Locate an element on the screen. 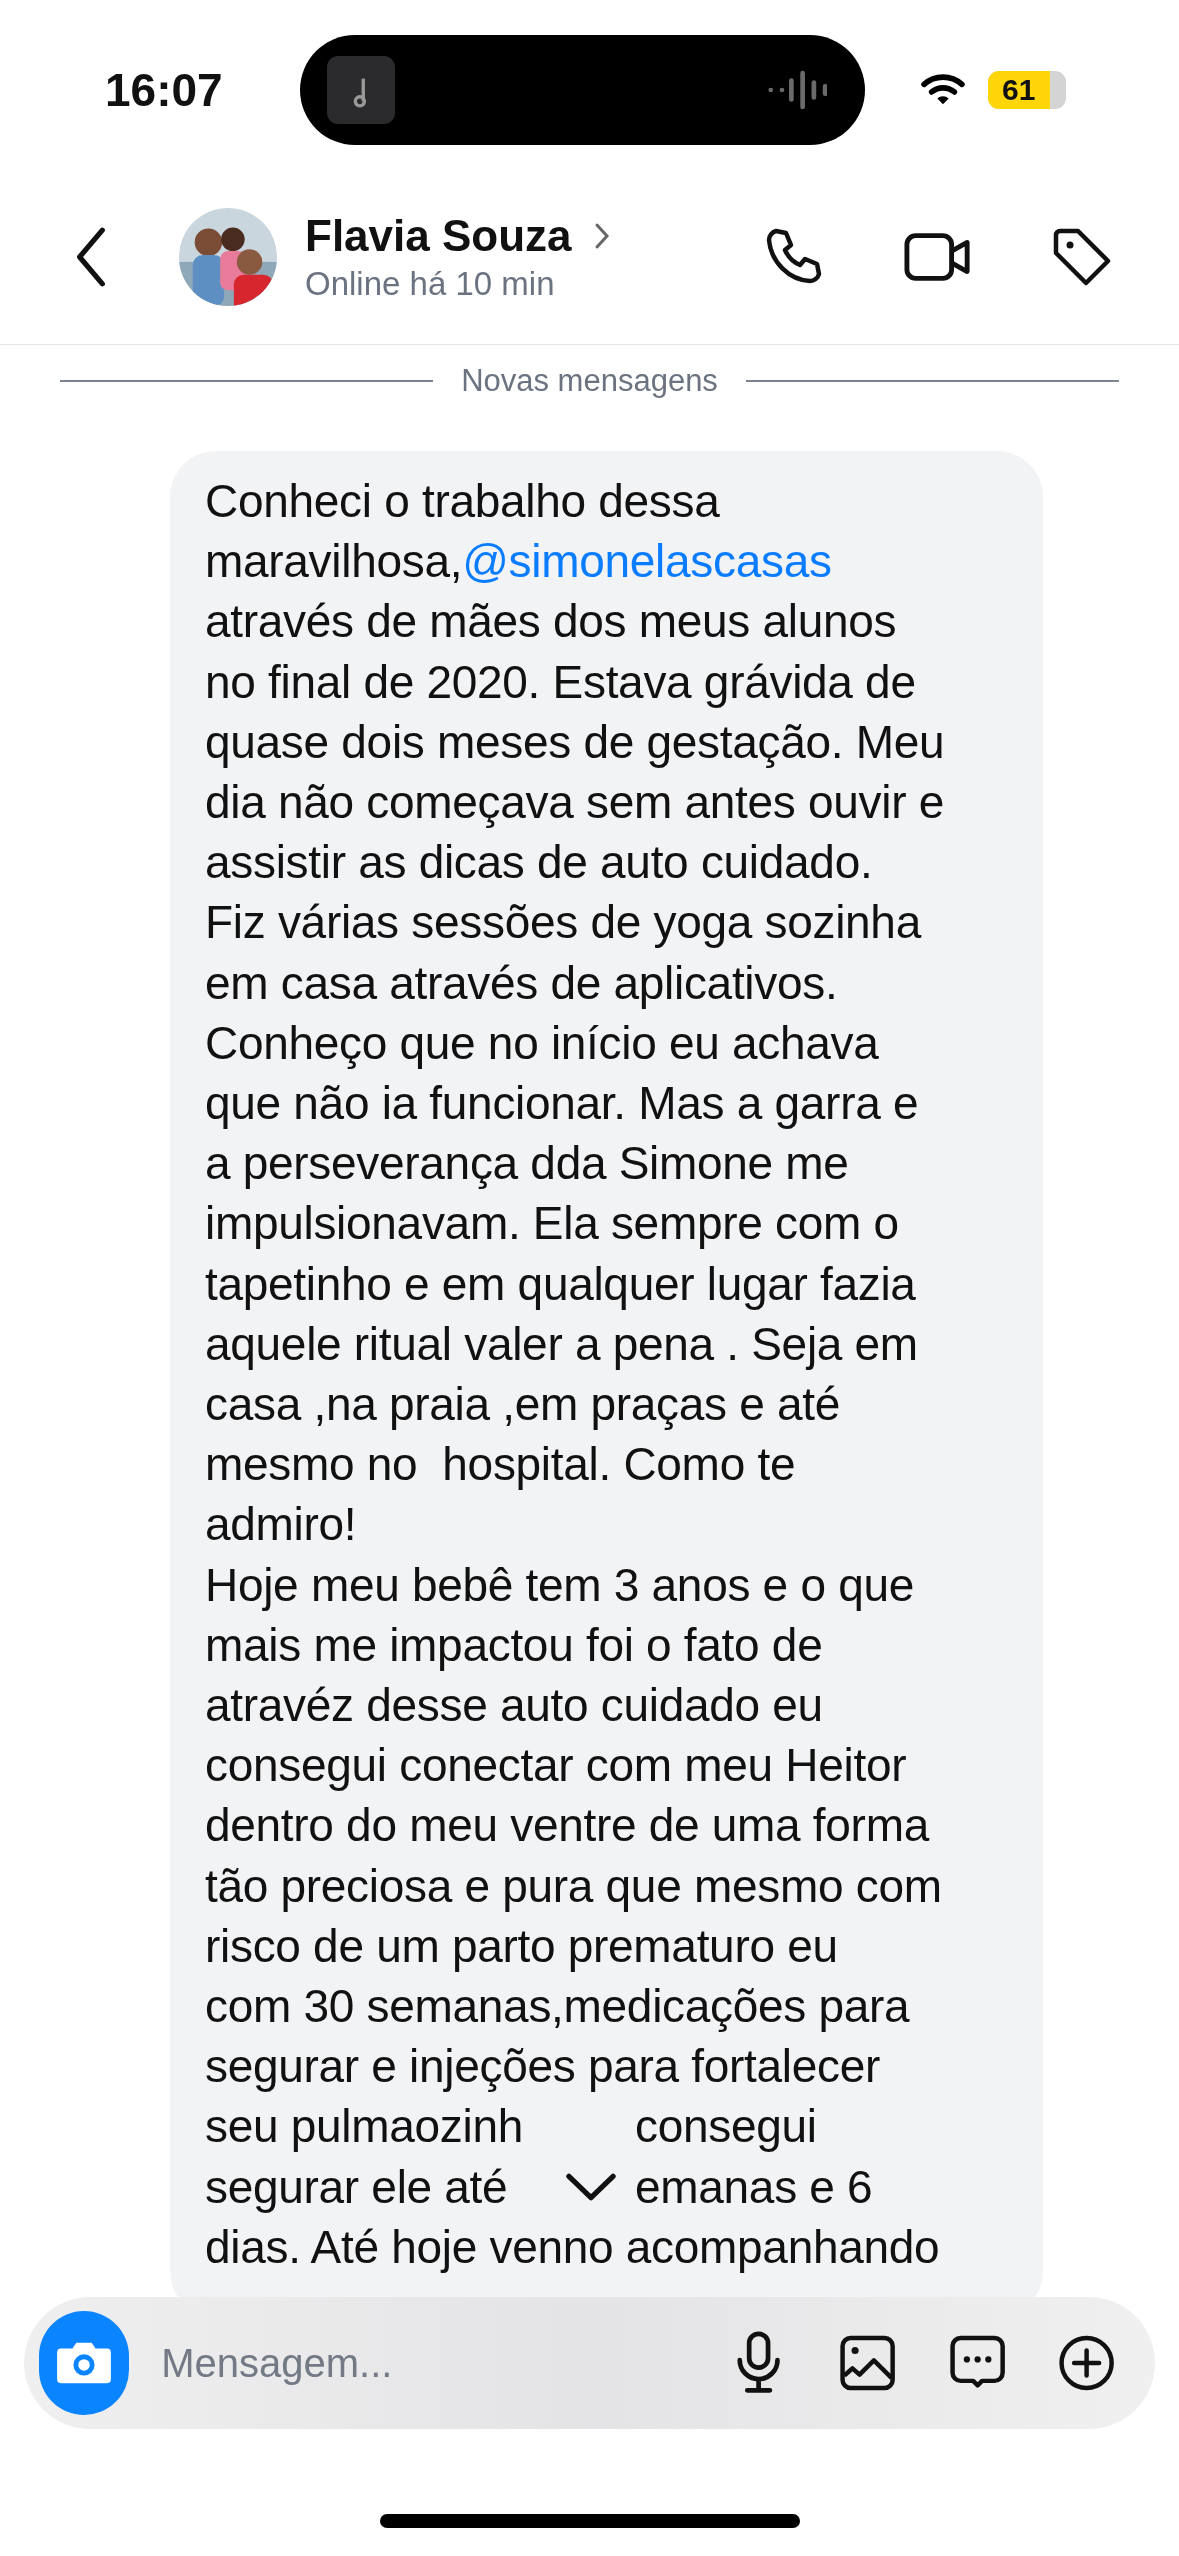 The width and height of the screenshot is (1179, 2556). message-text: segurar ele até is located at coordinates (356, 2187).